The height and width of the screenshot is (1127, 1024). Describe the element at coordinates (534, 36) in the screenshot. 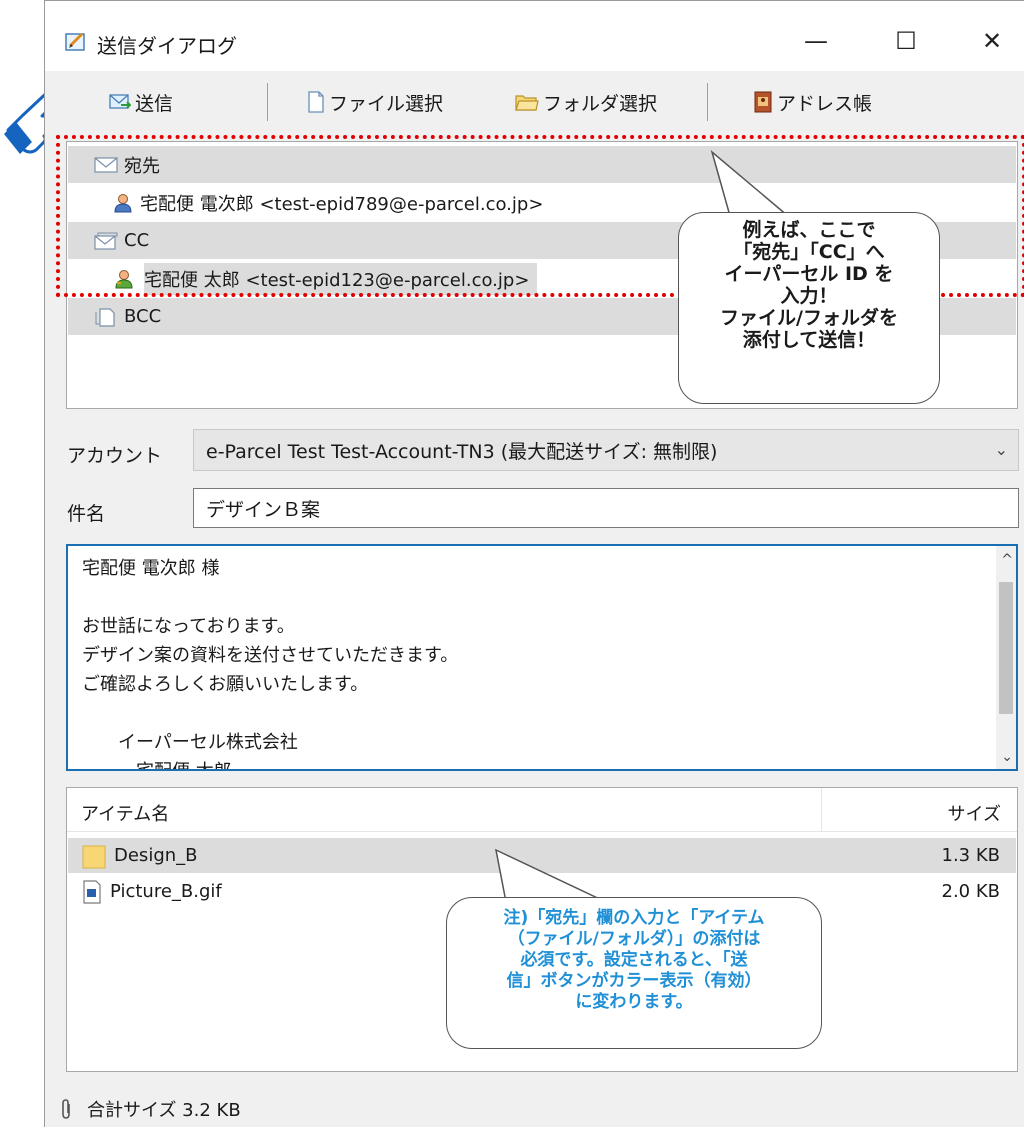

I see `title-bar: 送信ダイアログ — ☐ ✕` at that location.